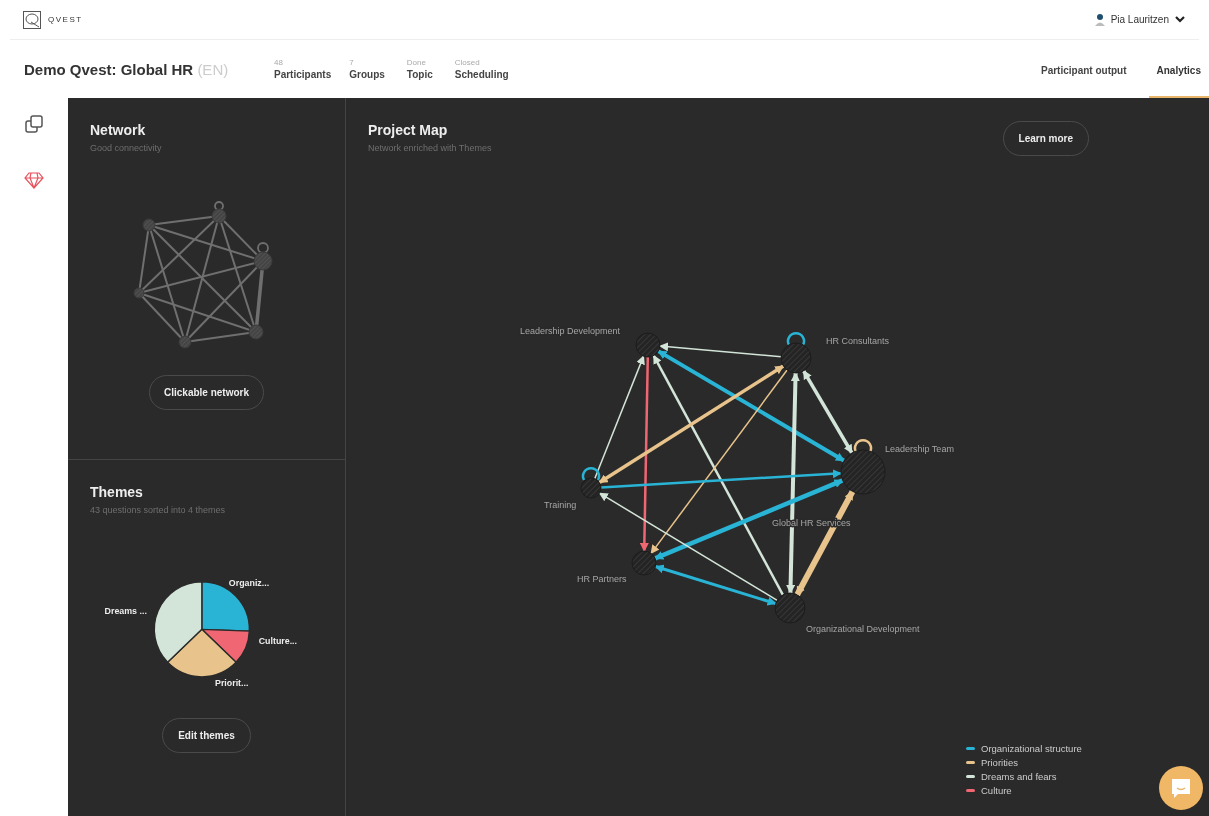 This screenshot has height=816, width=1209. What do you see at coordinates (919, 449) in the screenshot?
I see `node-label: Leadership Team` at bounding box center [919, 449].